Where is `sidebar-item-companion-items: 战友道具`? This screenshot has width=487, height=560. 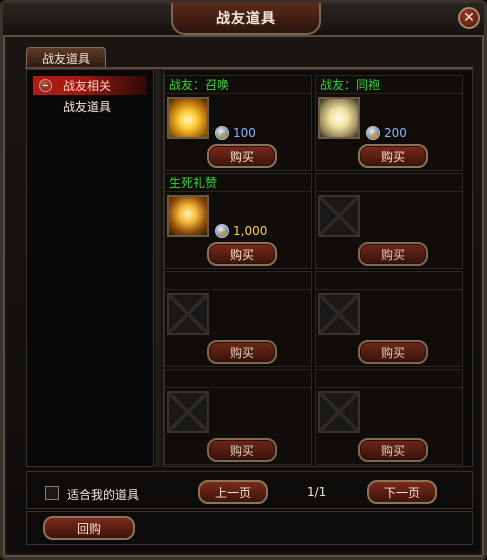
sidebar-item-companion-items: 战友道具 is located at coordinates (90, 106).